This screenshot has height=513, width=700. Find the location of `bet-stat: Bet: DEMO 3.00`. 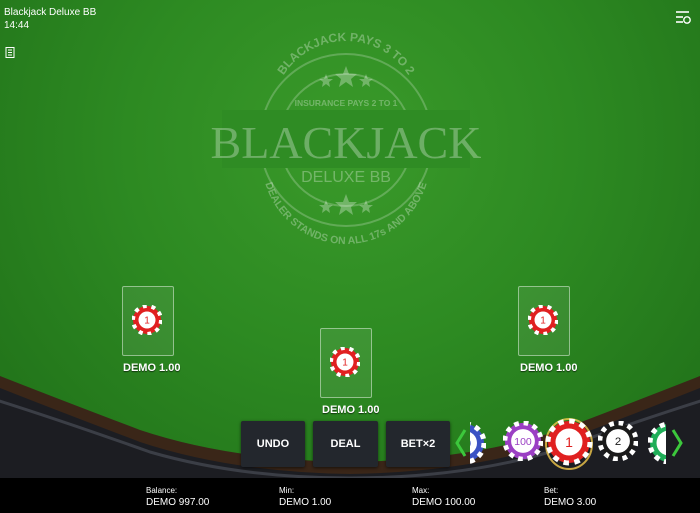

bet-stat: Bet: DEMO 3.00 is located at coordinates (570, 497).